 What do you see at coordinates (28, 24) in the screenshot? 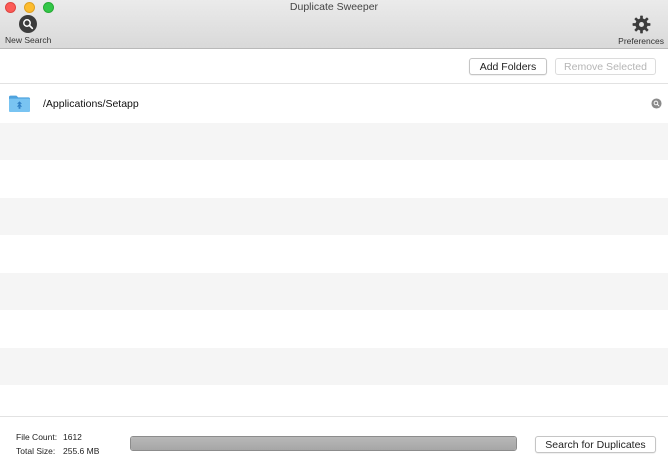
I see `magnifier-icon` at bounding box center [28, 24].